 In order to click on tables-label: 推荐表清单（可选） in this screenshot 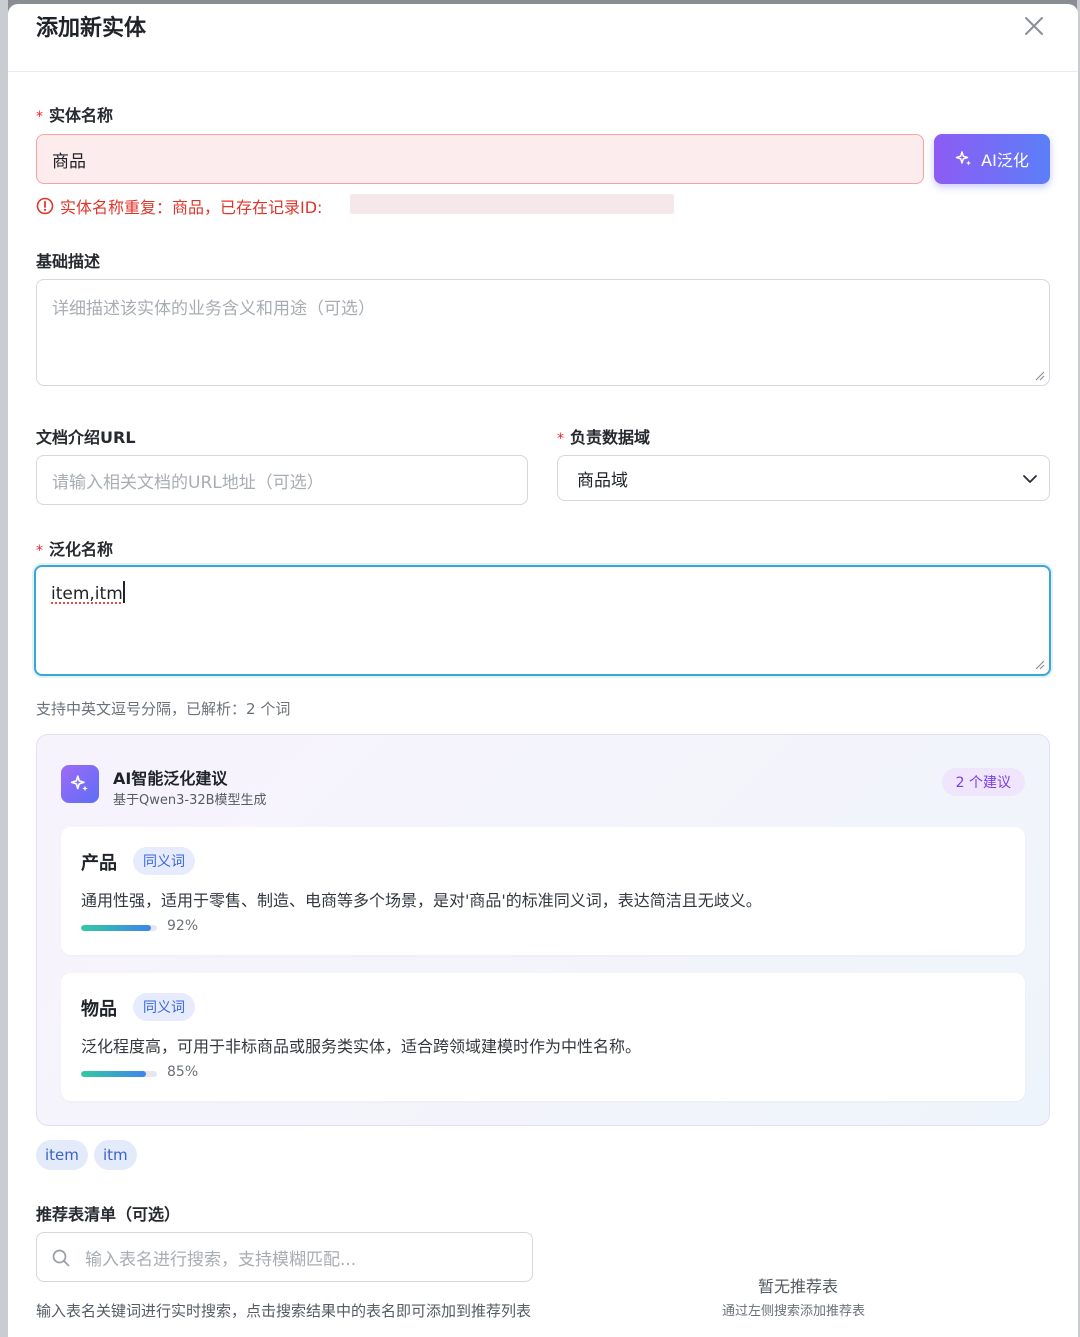, I will do `click(108, 1214)`.